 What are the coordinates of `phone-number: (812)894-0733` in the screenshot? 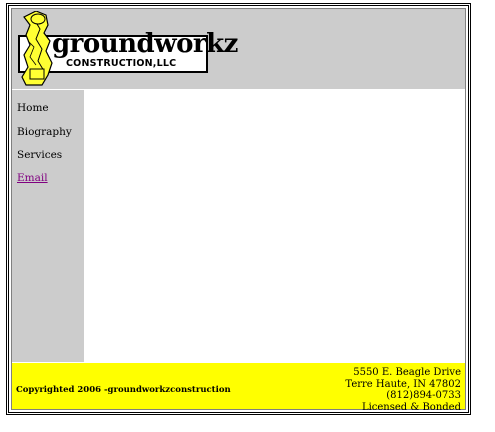 It's located at (423, 395).